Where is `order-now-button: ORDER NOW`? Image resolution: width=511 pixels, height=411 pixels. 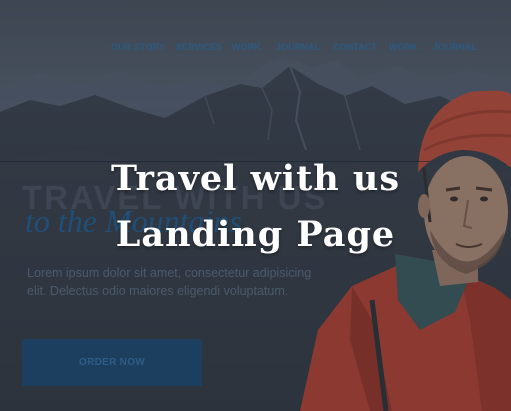
order-now-button: ORDER NOW is located at coordinates (112, 362).